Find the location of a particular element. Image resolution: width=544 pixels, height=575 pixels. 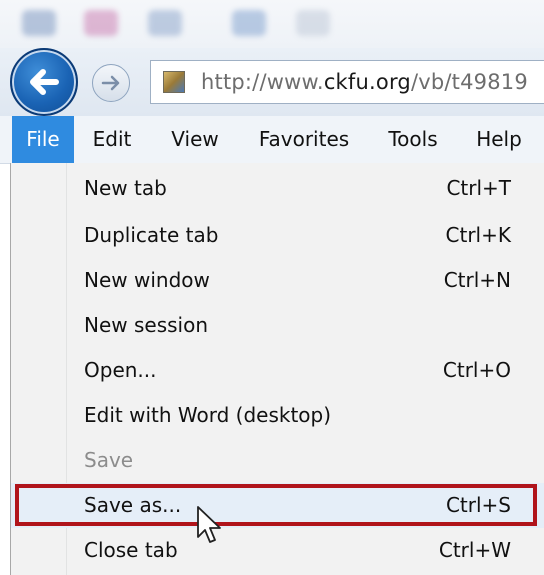

menu-item-shortcut: Ctrl+K is located at coordinates (478, 235).